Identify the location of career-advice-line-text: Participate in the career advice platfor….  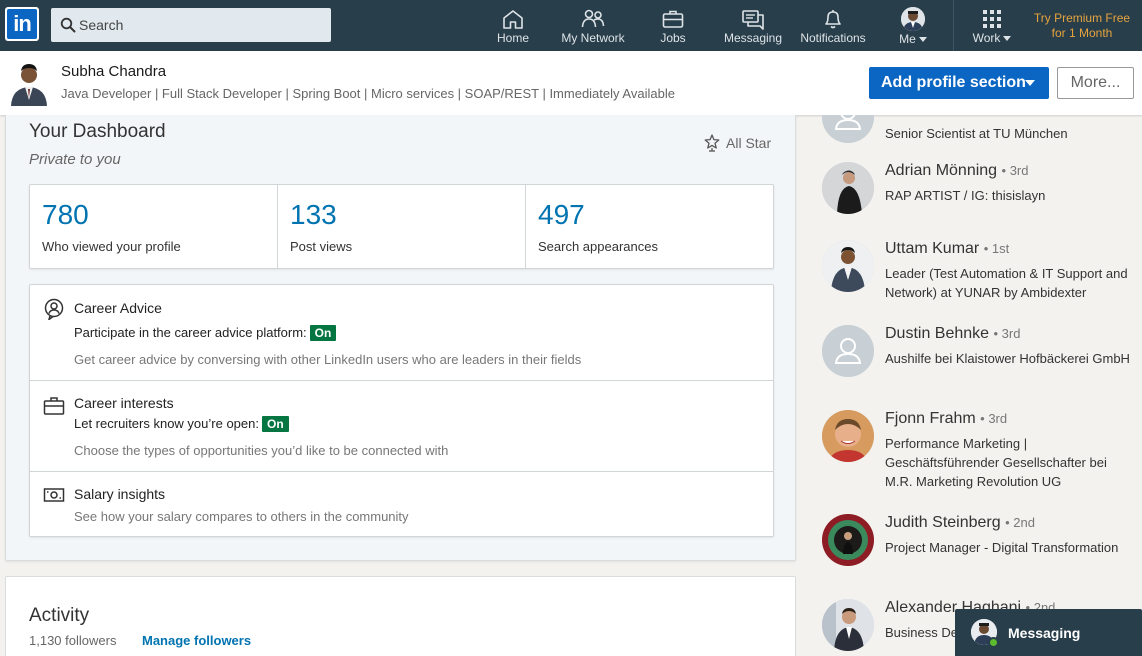
(190, 332).